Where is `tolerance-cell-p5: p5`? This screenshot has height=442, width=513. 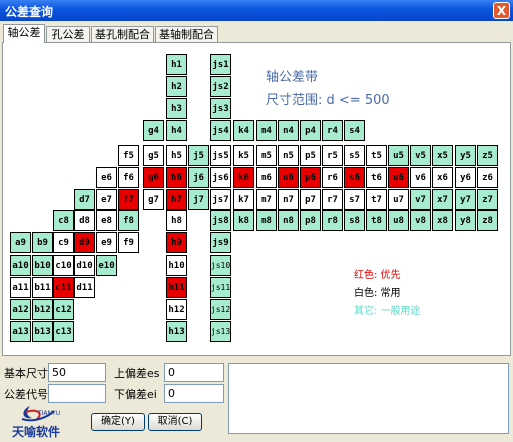
tolerance-cell-p5: p5 is located at coordinates (310, 155).